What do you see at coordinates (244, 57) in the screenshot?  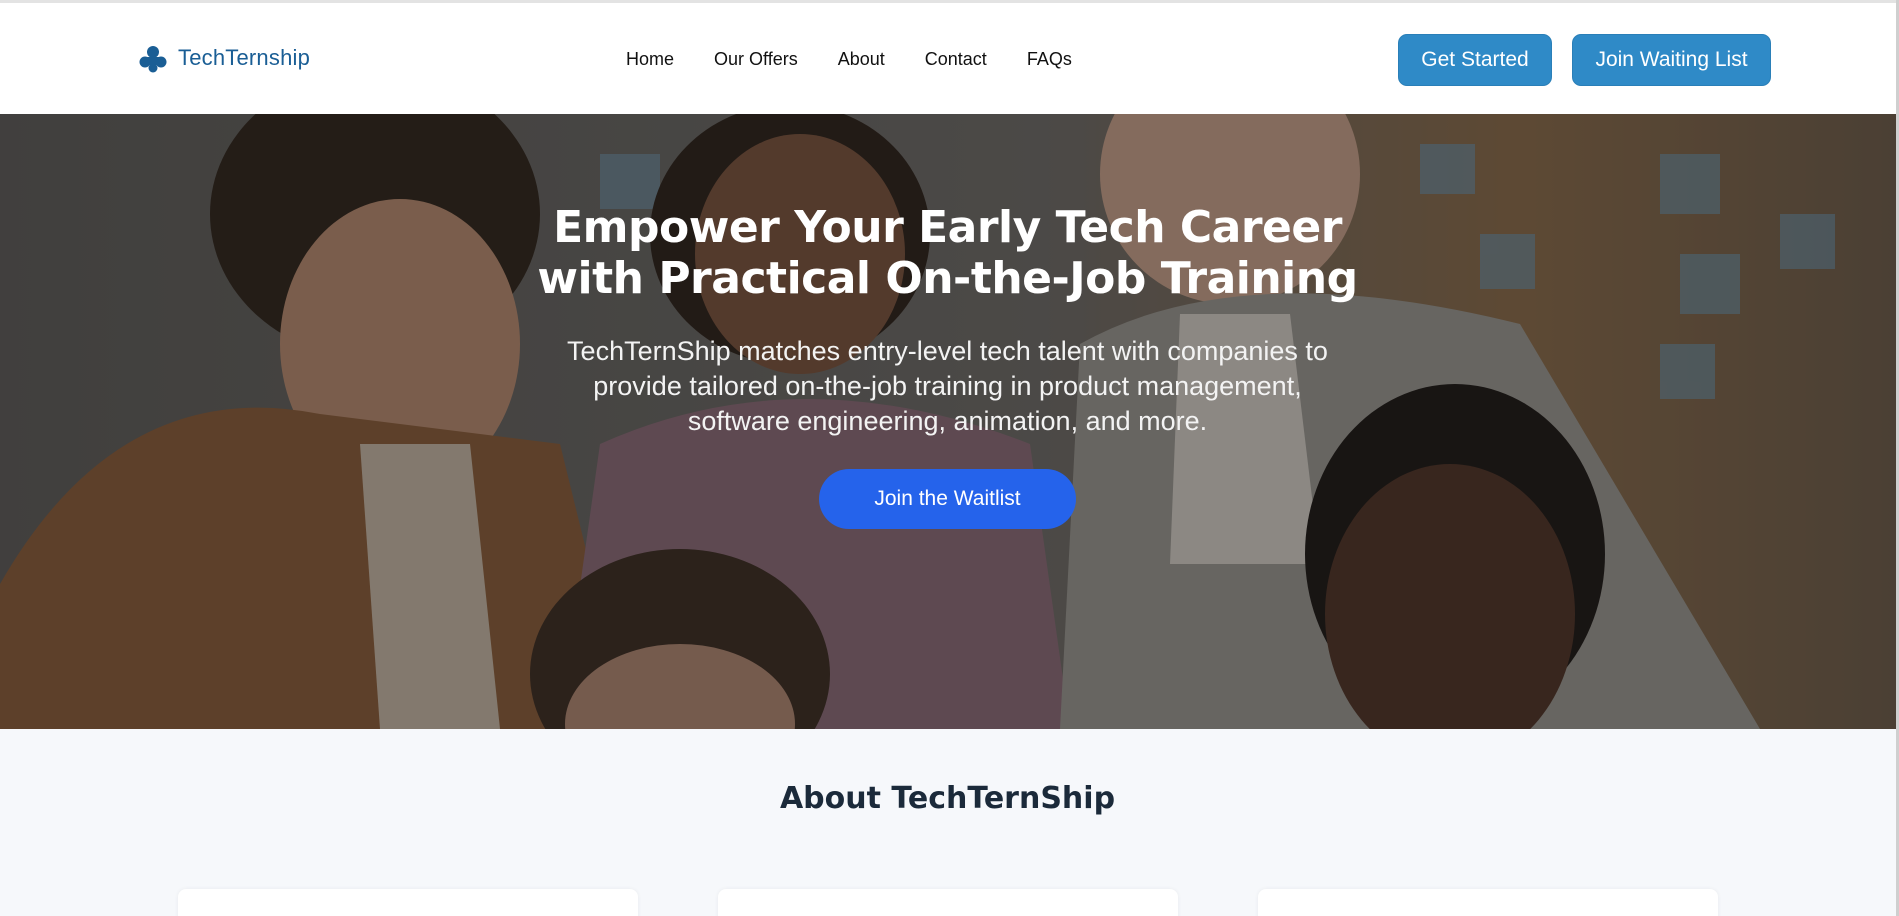 I see `brand-name: TechTernship` at bounding box center [244, 57].